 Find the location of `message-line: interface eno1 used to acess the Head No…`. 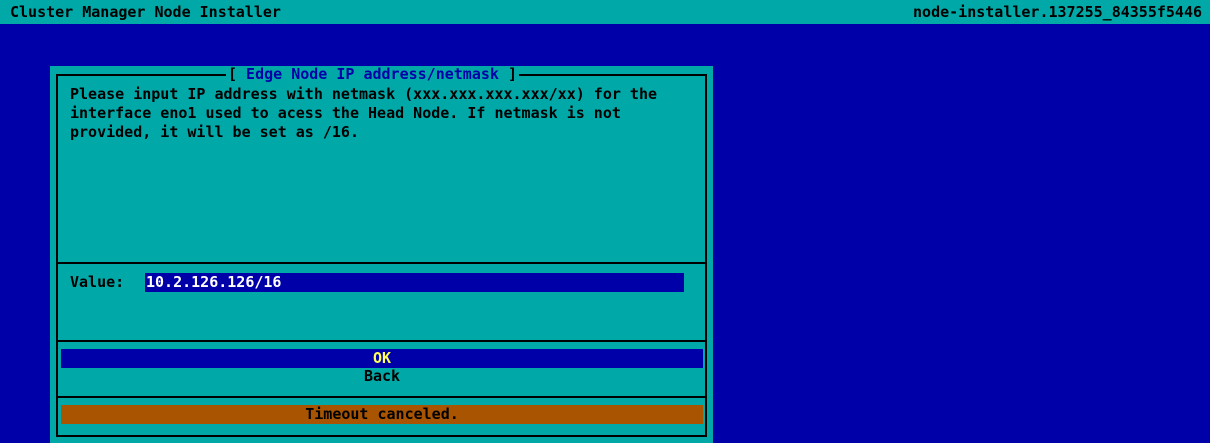

message-line: interface eno1 used to acess the Head No… is located at coordinates (345, 113).